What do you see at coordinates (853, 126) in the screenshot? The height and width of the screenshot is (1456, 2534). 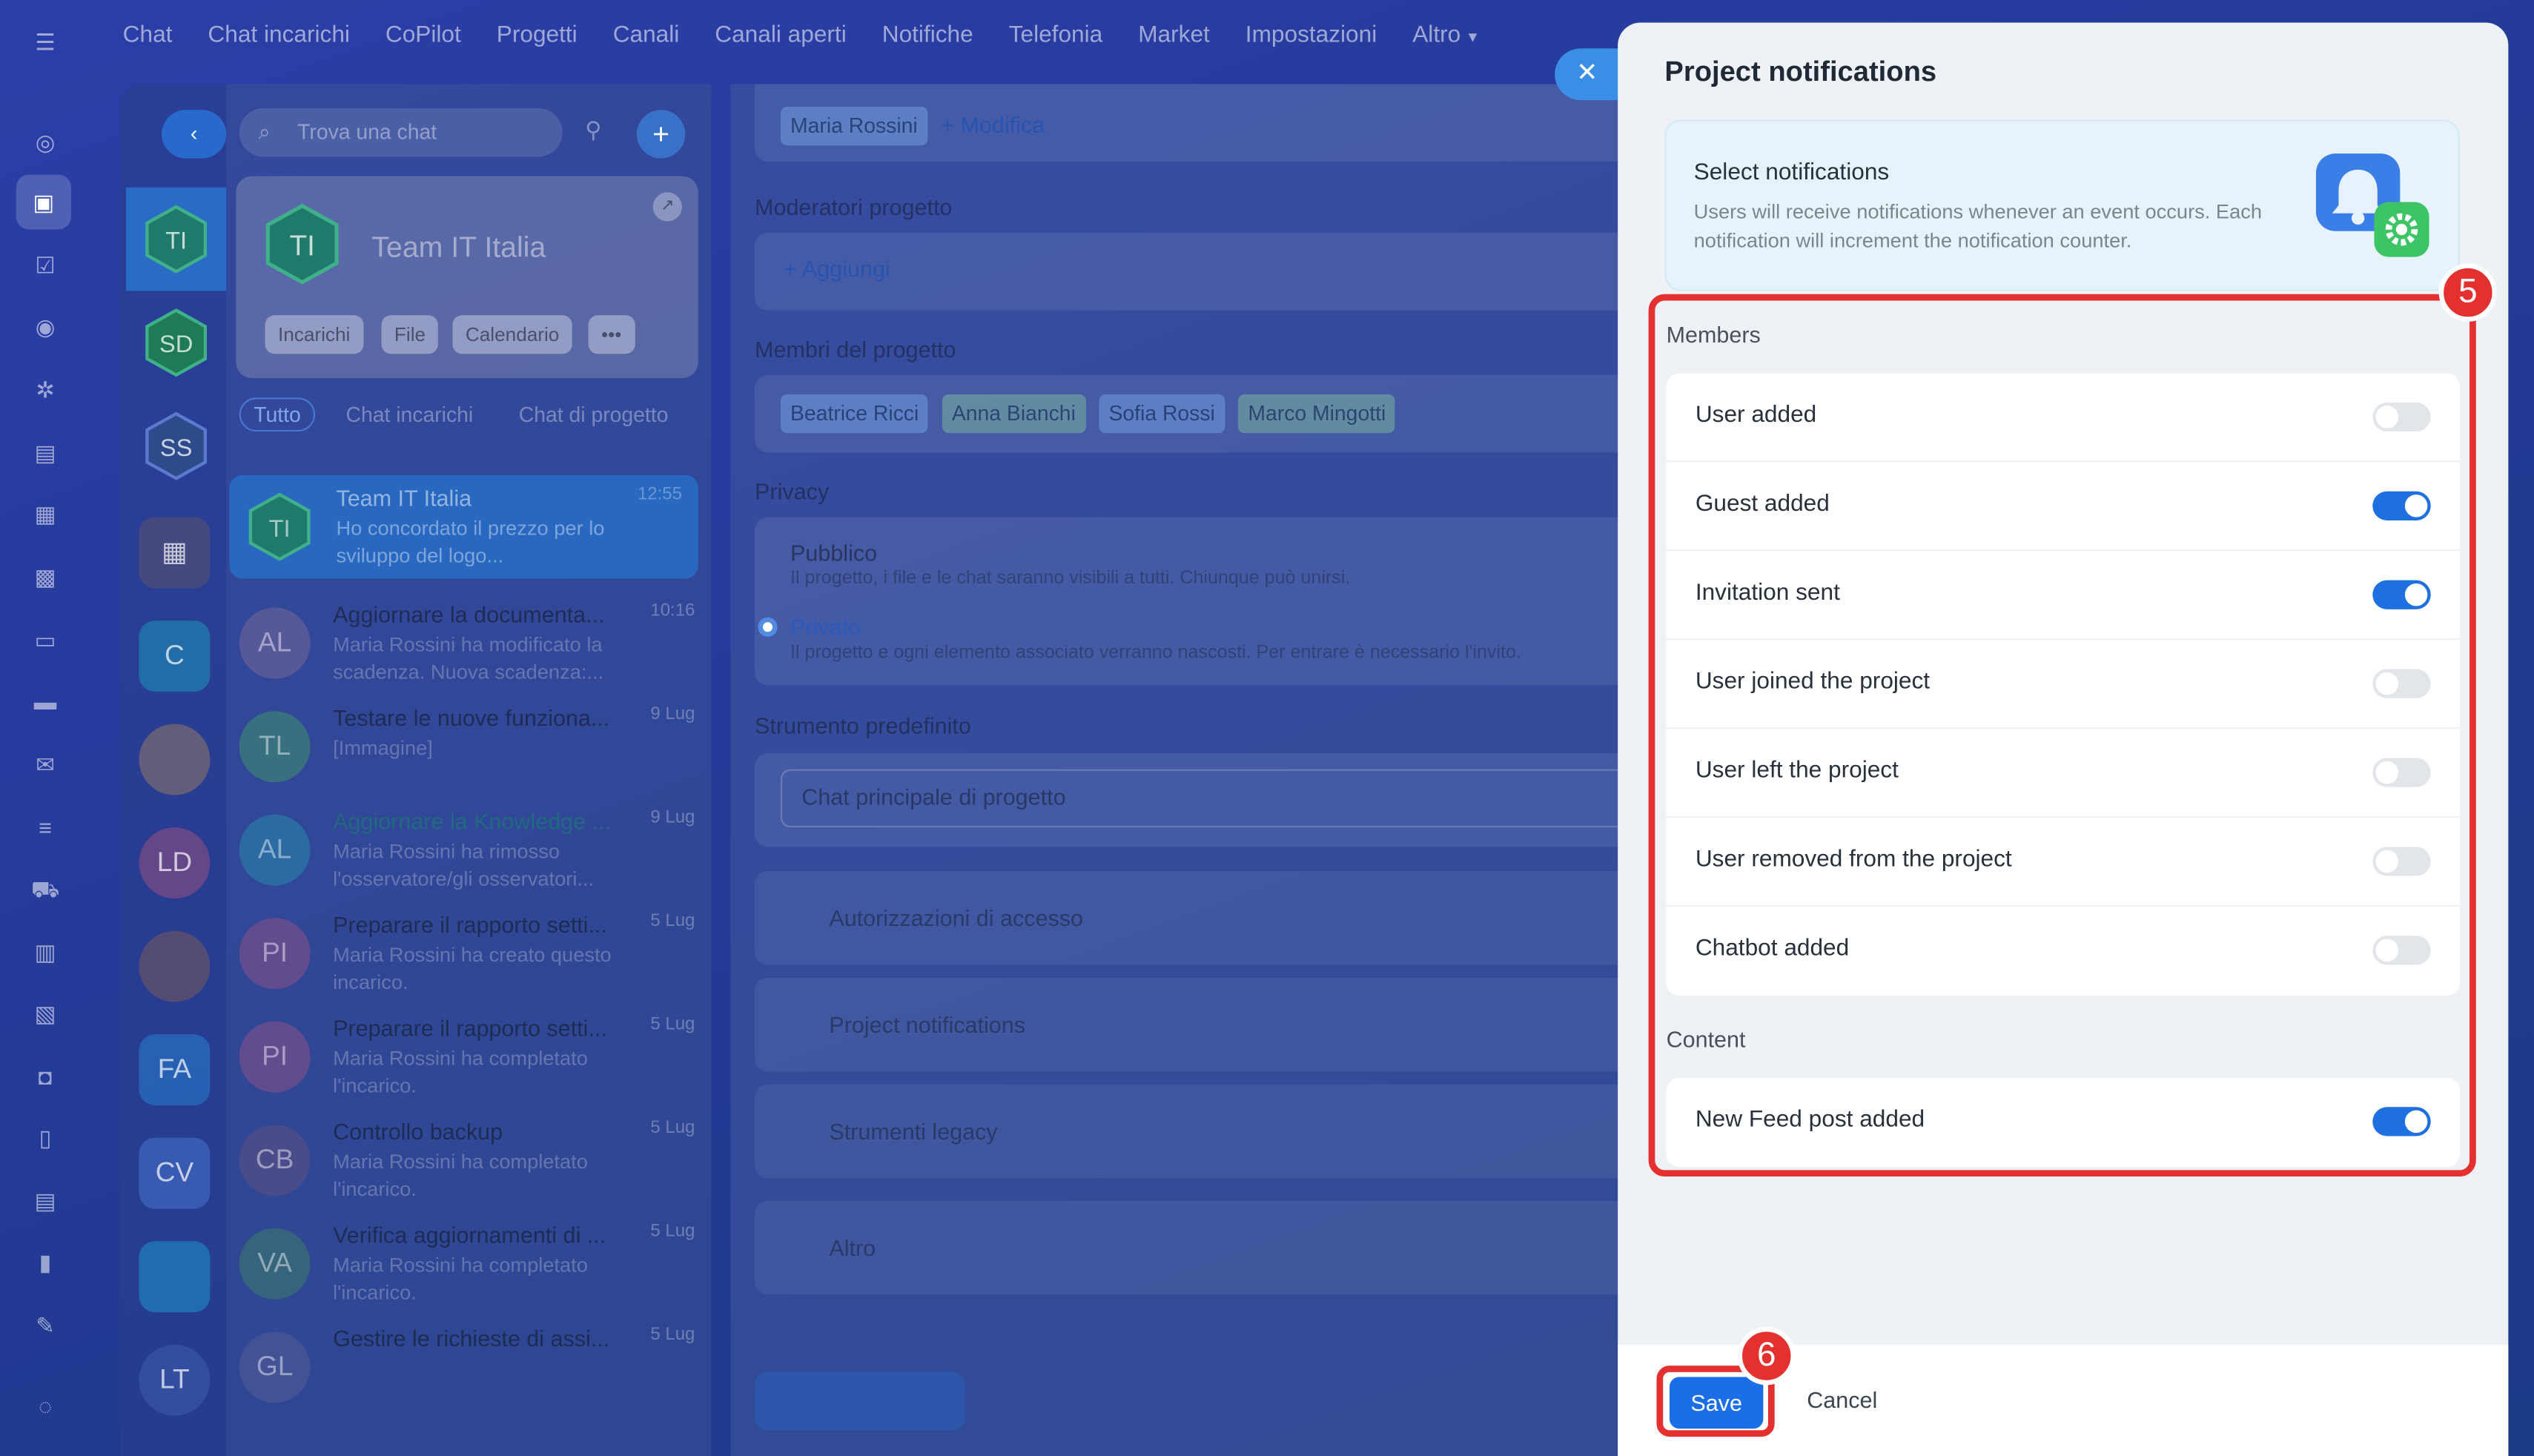 I see `owner-pill: Maria Rossini` at bounding box center [853, 126].